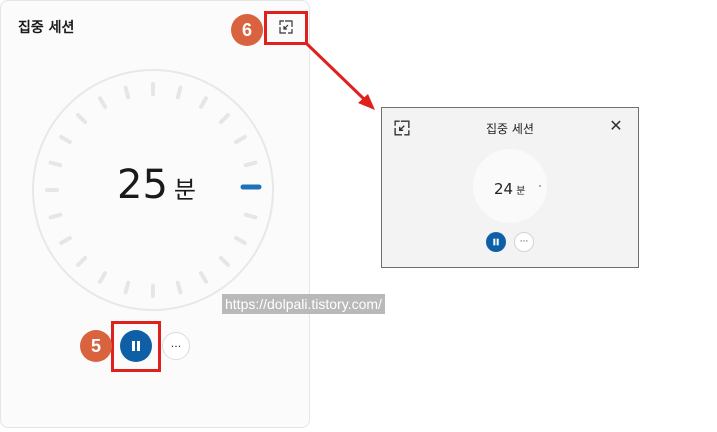  I want to click on callout-highlight-compact, so click(286, 28).